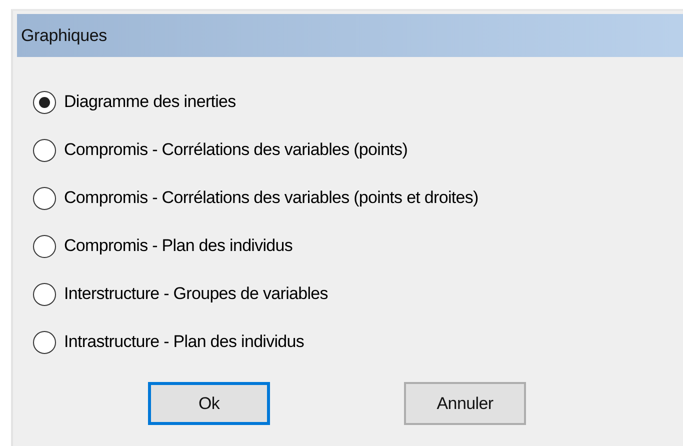 This screenshot has width=683, height=446. I want to click on radio-option: Intrastructure - Plan des individus, so click(358, 342).